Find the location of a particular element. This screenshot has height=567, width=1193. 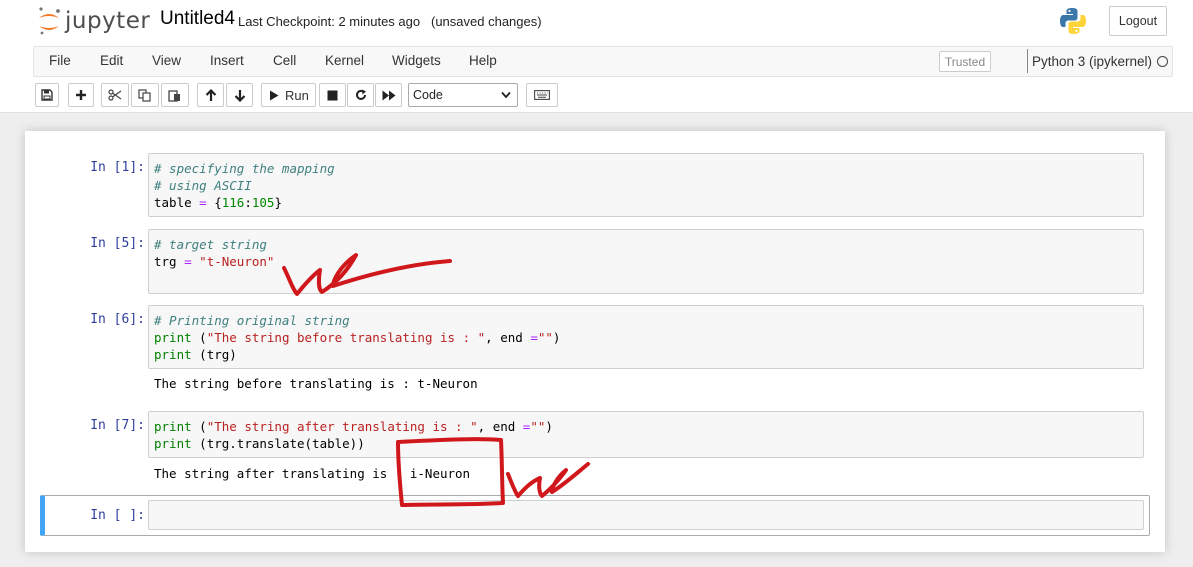

cut-button is located at coordinates (115, 95).